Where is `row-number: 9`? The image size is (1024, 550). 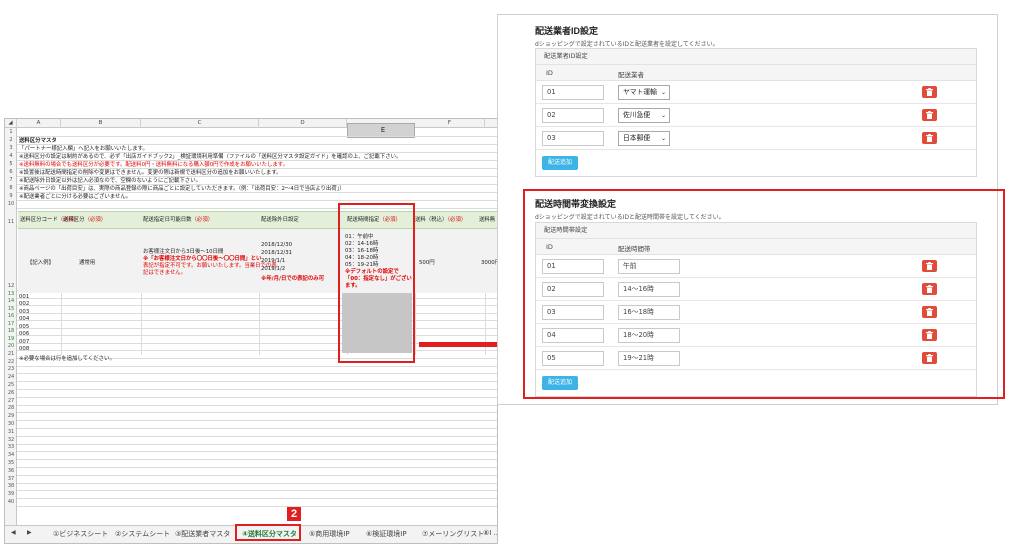
row-number: 9 is located at coordinates (11, 196).